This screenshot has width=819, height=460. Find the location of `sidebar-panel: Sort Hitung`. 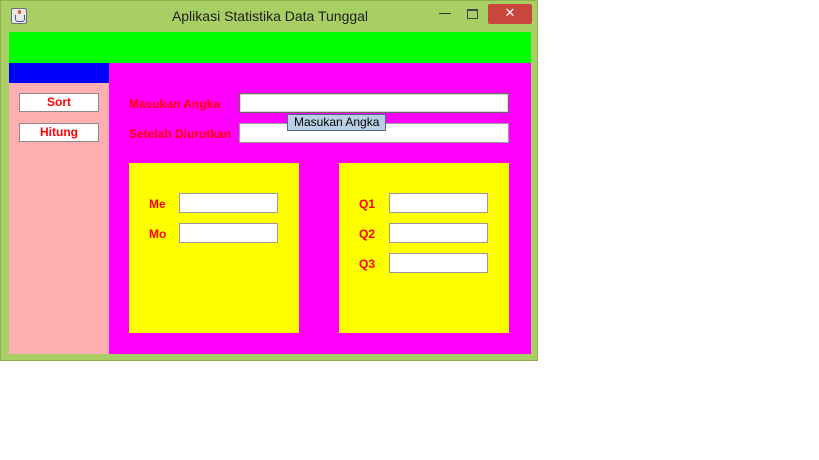

sidebar-panel: Sort Hitung is located at coordinates (59, 208).